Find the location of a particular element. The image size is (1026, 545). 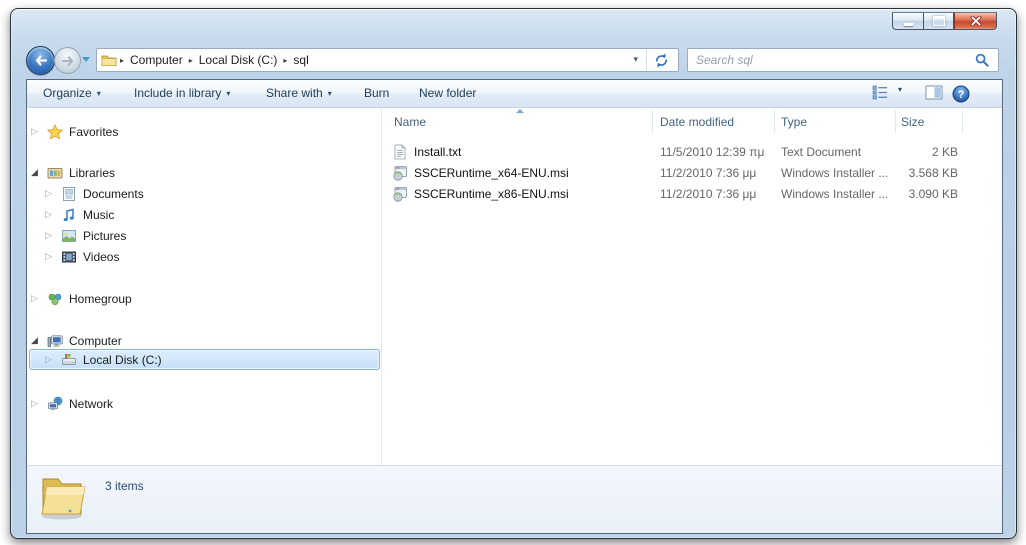

recent-pages-dropdown-icon is located at coordinates (86, 59).